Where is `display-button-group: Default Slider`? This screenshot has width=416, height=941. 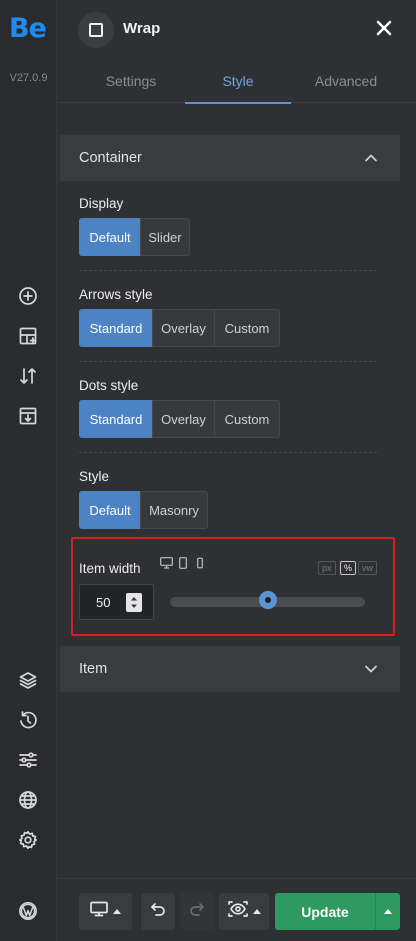 display-button-group: Default Slider is located at coordinates (134, 237).